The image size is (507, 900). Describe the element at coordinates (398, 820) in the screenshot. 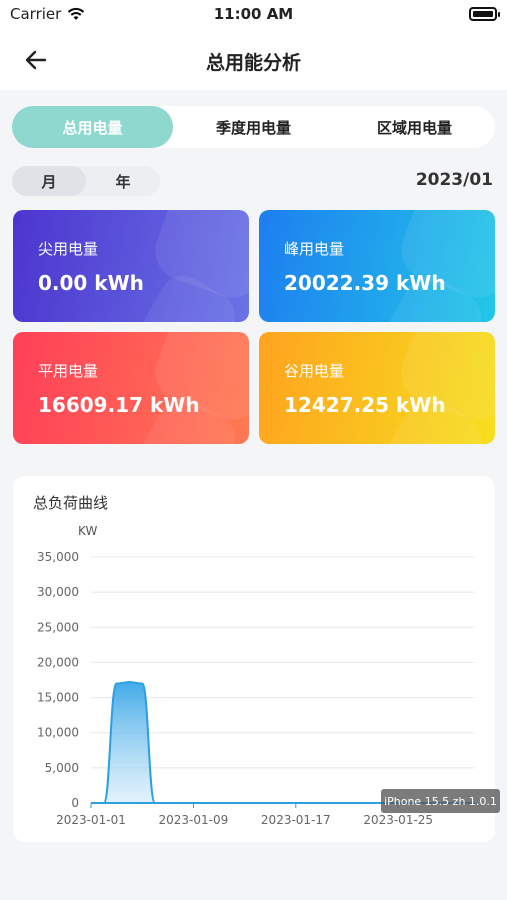

I see `x-tick-label: 2023-01-25` at that location.